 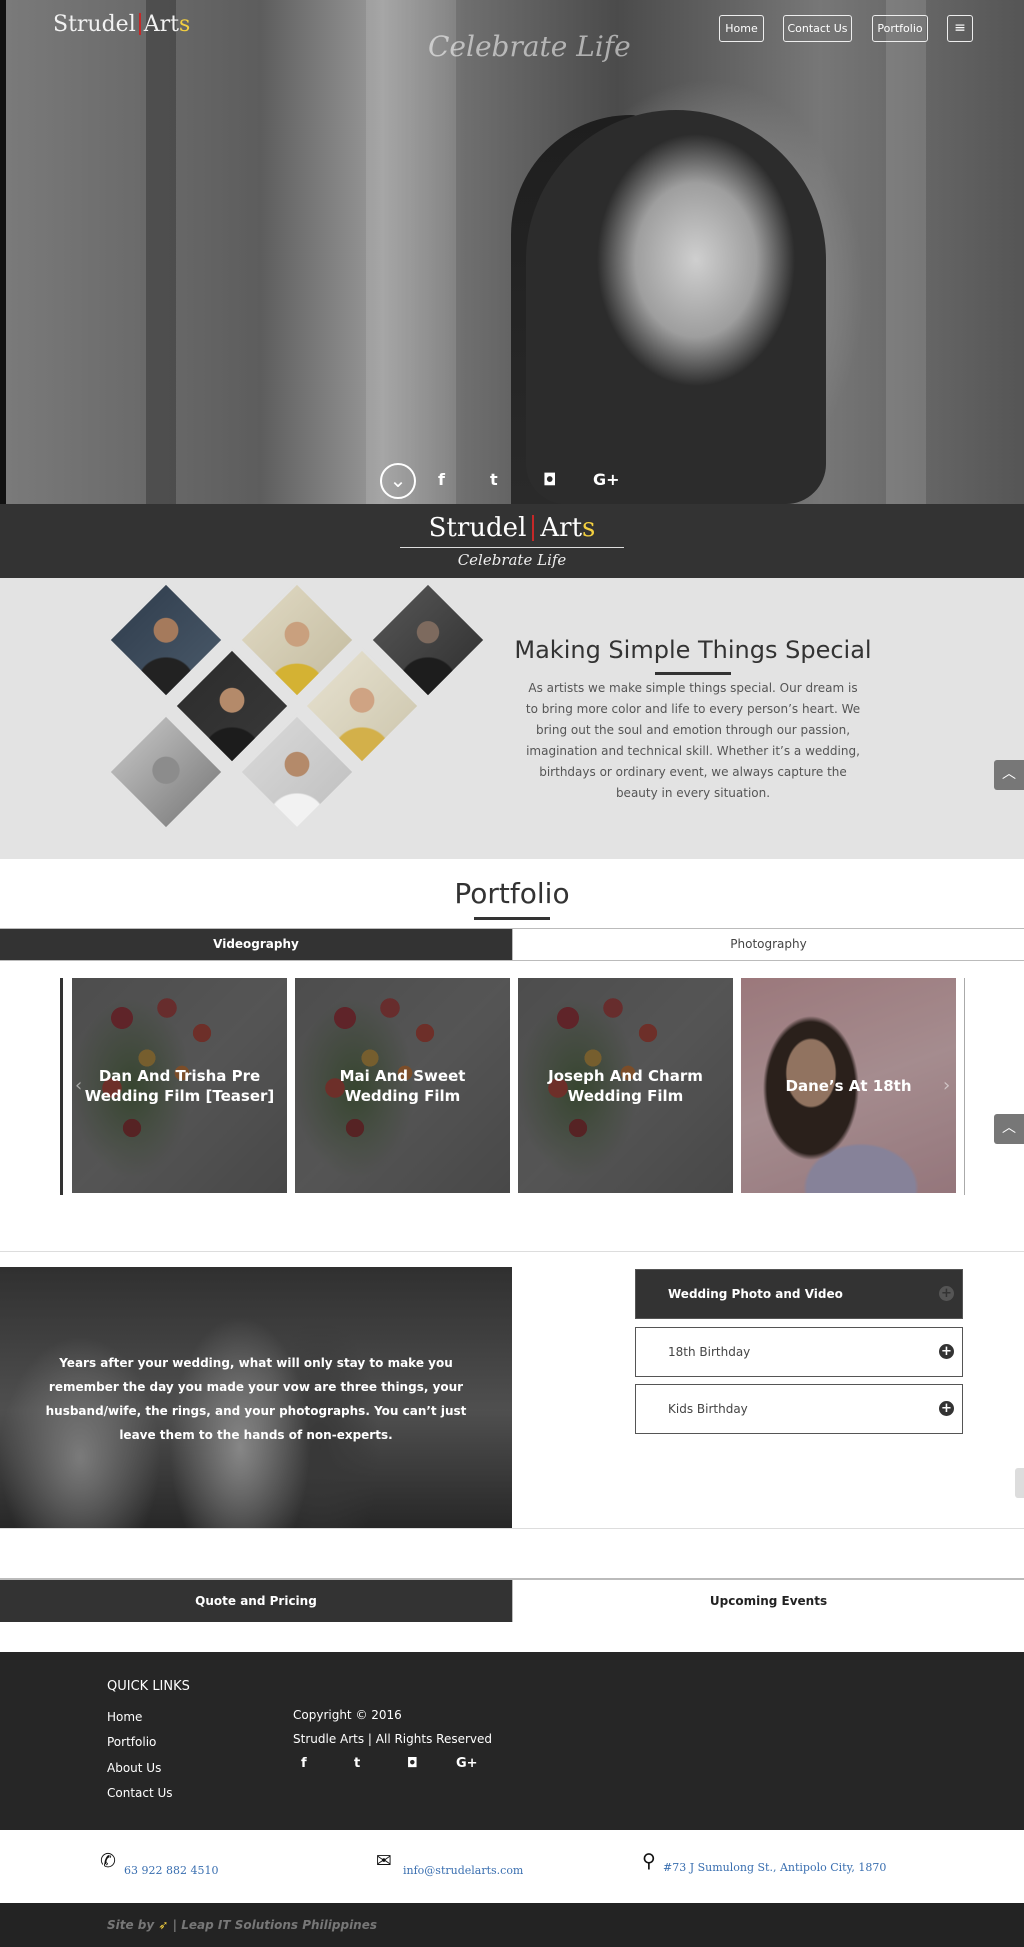 What do you see at coordinates (1019, 1483) in the screenshot?
I see `side-tab` at bounding box center [1019, 1483].